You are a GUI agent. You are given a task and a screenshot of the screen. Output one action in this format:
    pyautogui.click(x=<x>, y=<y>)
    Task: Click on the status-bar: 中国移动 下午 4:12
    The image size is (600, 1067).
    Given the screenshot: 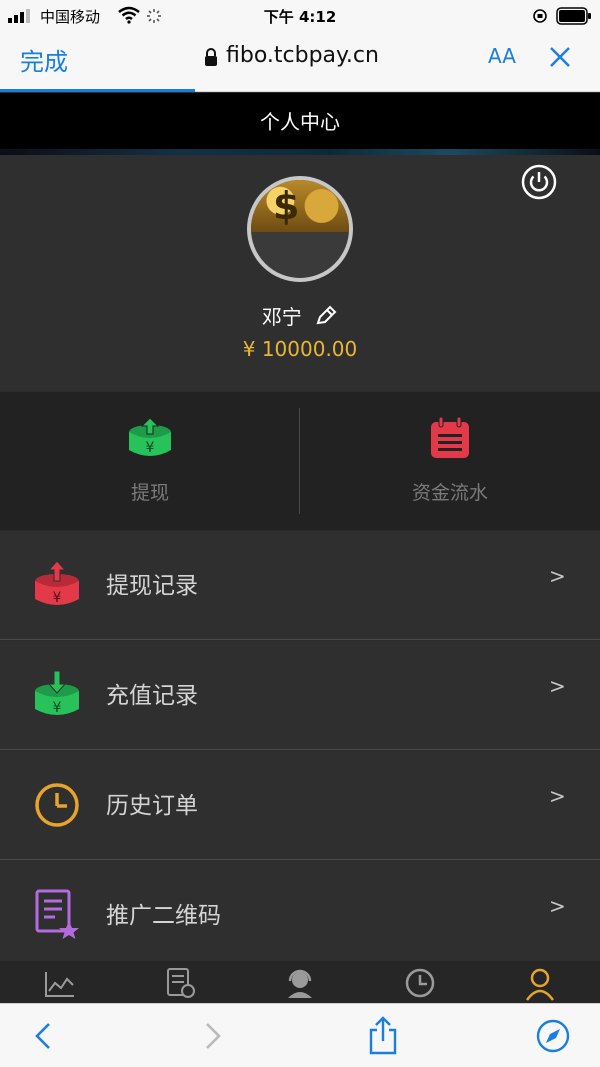 What is the action you would take?
    pyautogui.click(x=300, y=15)
    